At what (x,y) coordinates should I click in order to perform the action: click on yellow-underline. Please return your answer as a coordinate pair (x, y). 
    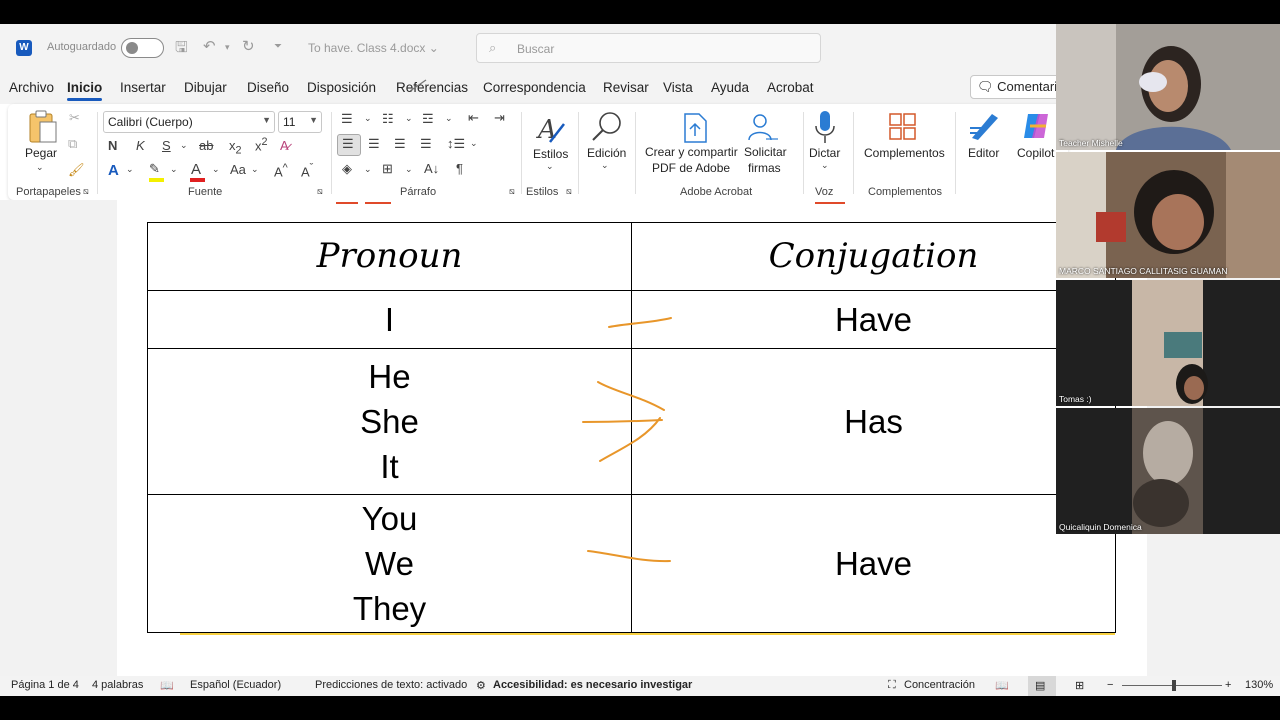
    Looking at the image, I should click on (647, 634).